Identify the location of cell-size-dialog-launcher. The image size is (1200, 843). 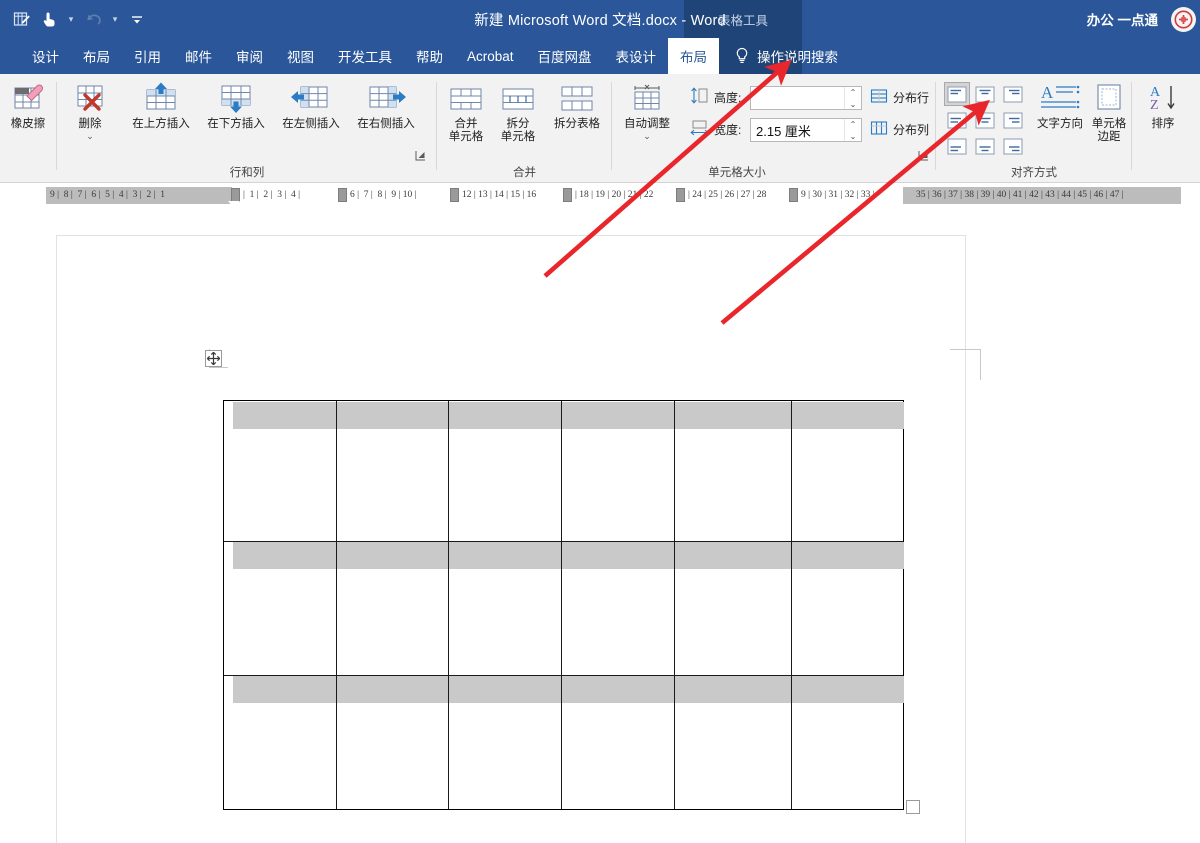
(924, 156).